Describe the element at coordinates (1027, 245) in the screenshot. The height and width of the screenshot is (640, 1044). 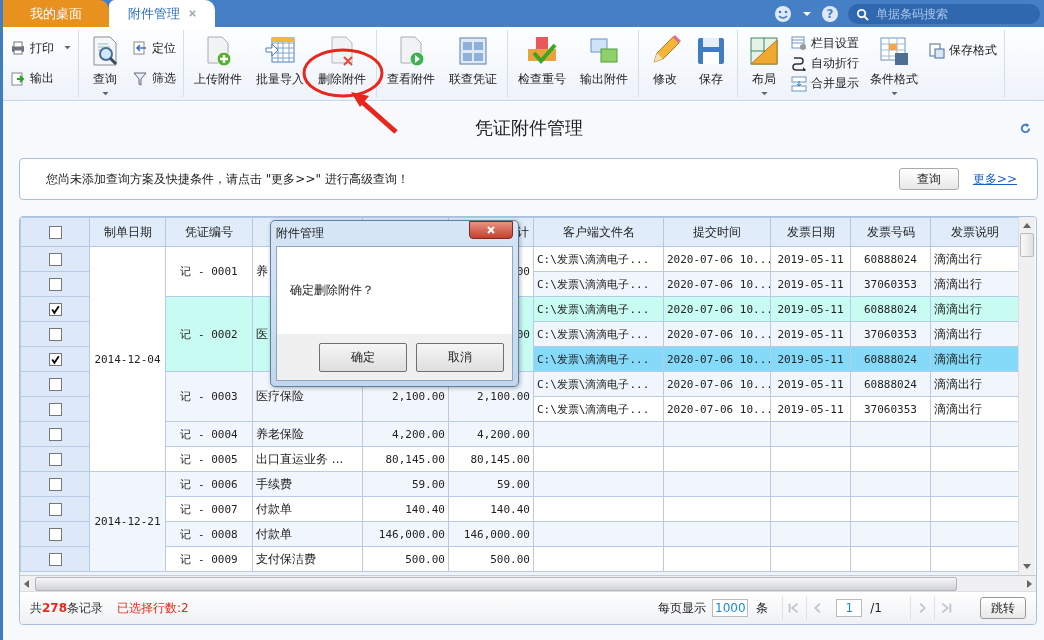
I see `scroll-thumb` at that location.